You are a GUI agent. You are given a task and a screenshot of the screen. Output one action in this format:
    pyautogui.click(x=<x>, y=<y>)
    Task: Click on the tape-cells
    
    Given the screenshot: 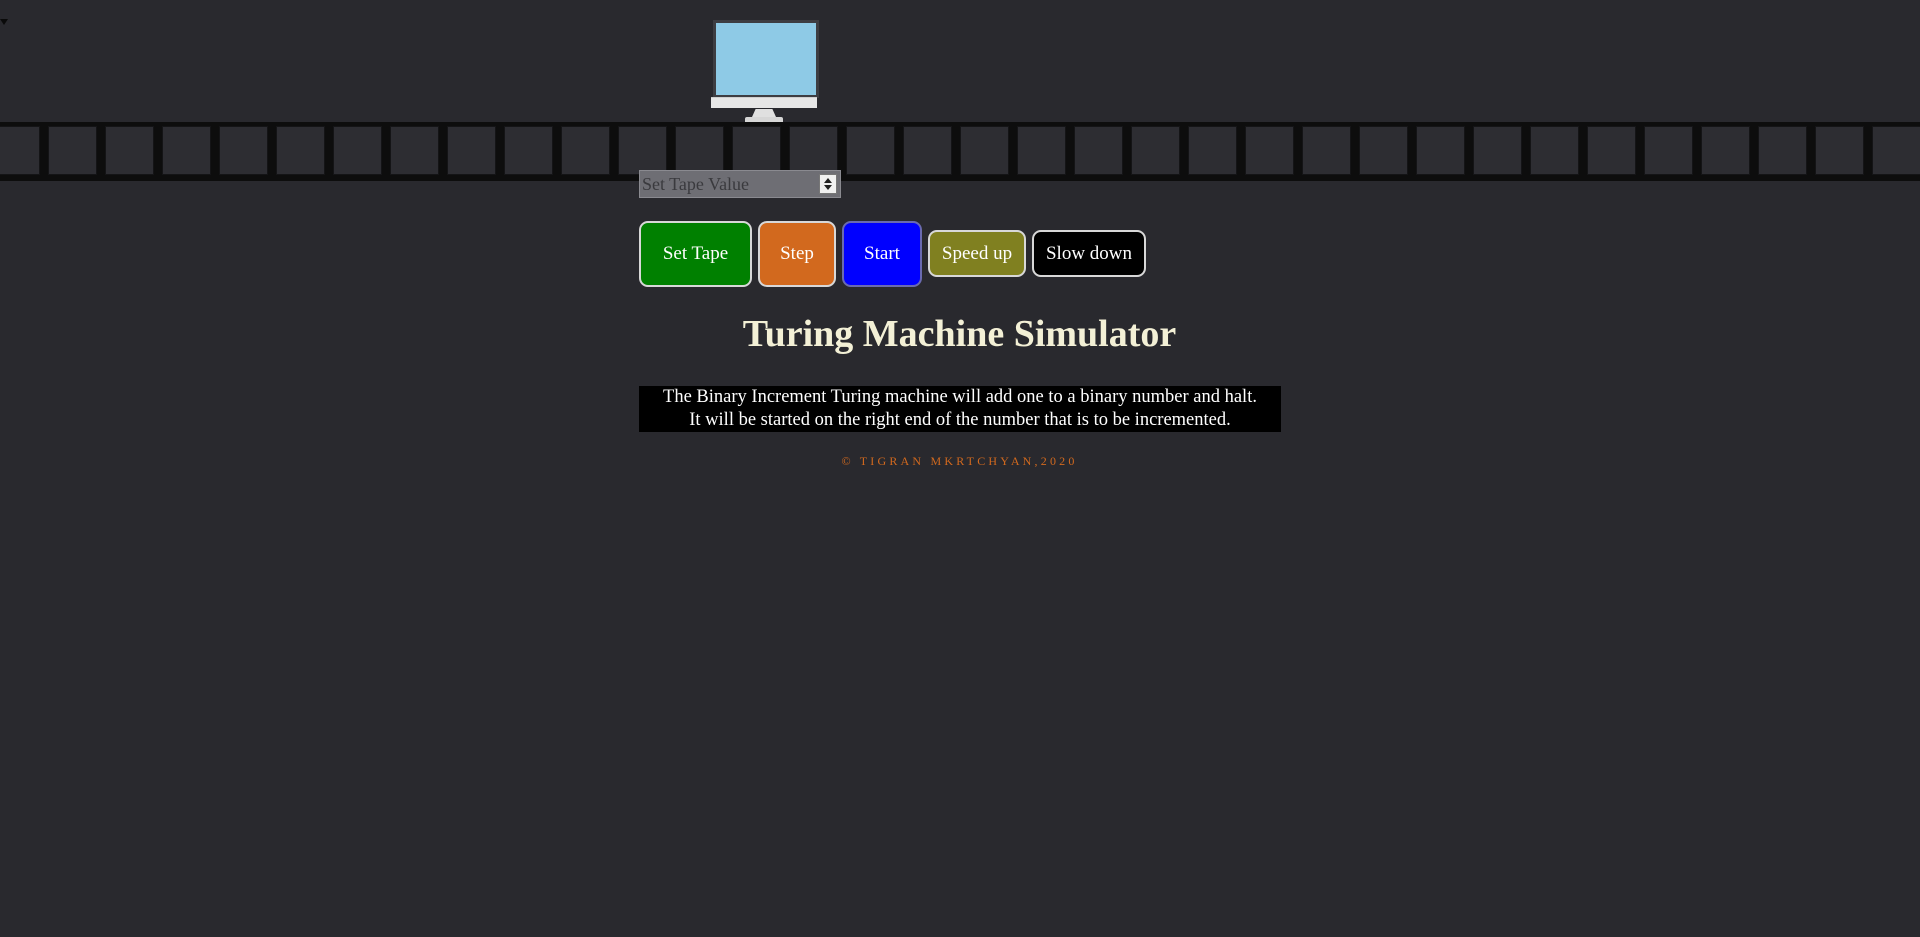 What is the action you would take?
    pyautogui.click(x=960, y=151)
    